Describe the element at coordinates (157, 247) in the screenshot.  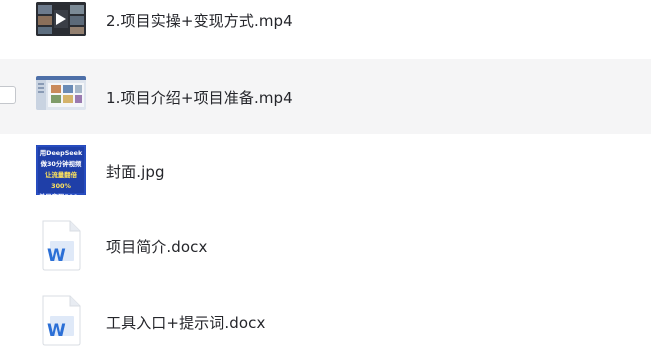
I see `file-name: 项目简介.docx` at that location.